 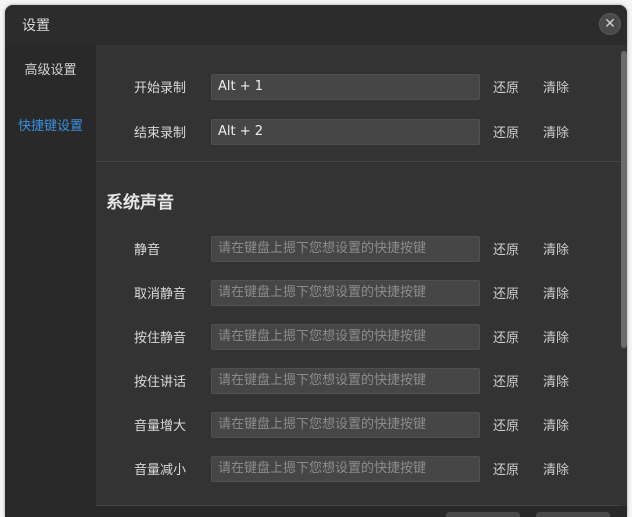 What do you see at coordinates (160, 294) in the screenshot?
I see `shortcut-label: 取消静音` at bounding box center [160, 294].